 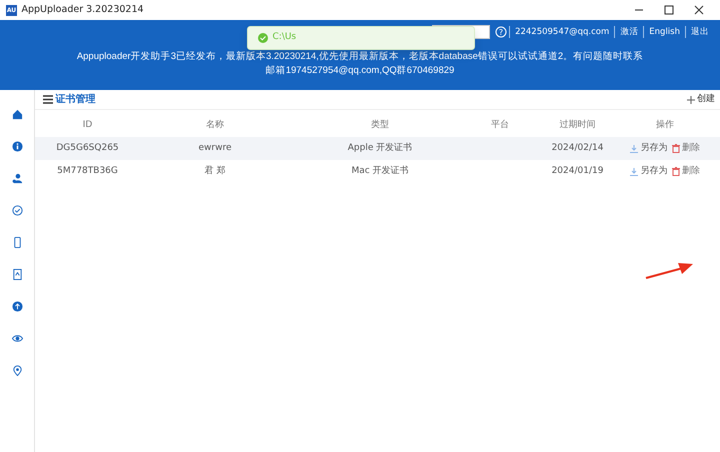 What do you see at coordinates (75, 99) in the screenshot?
I see `page-title: 证书管理` at bounding box center [75, 99].